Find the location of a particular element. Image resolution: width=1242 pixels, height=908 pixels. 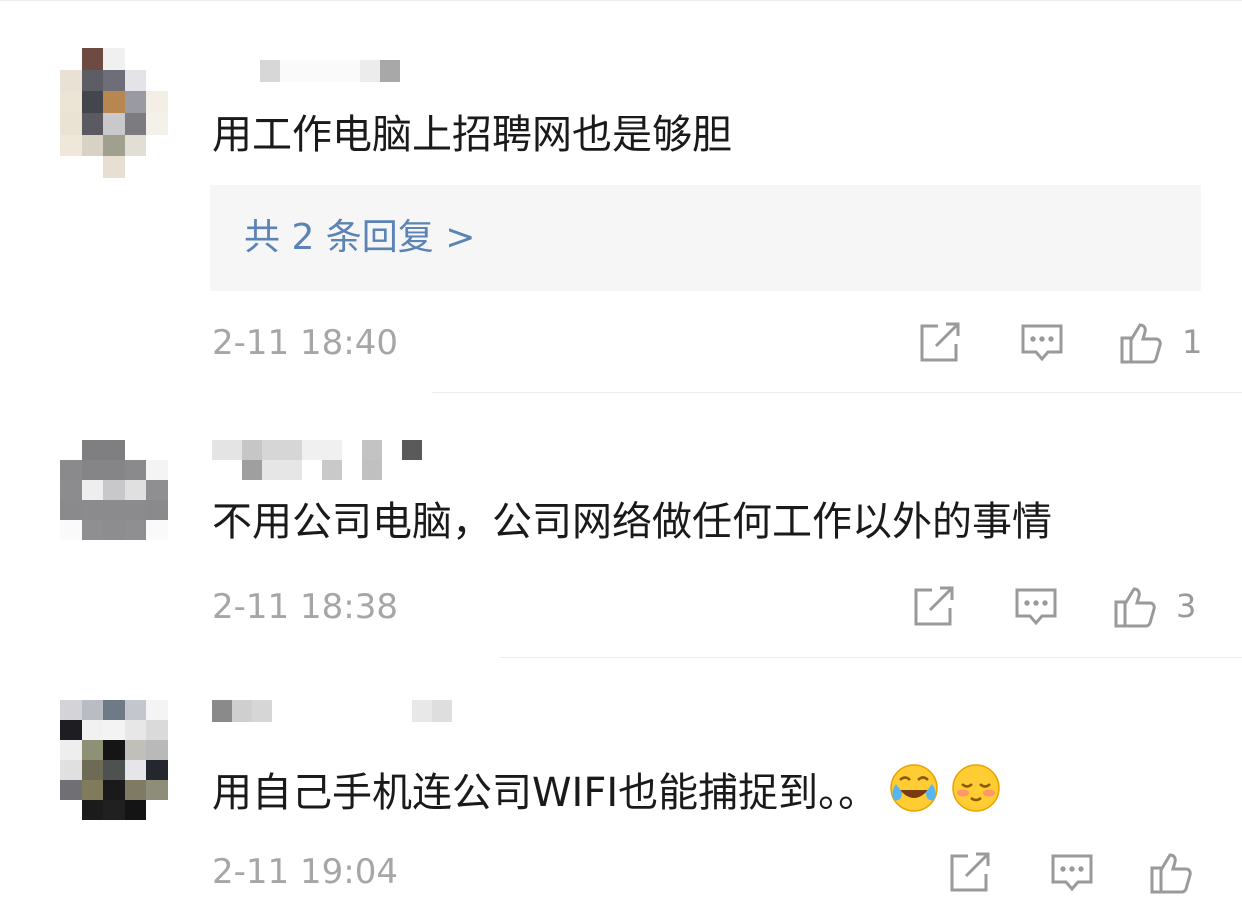

laugh-cry-emoji is located at coordinates (914, 788).